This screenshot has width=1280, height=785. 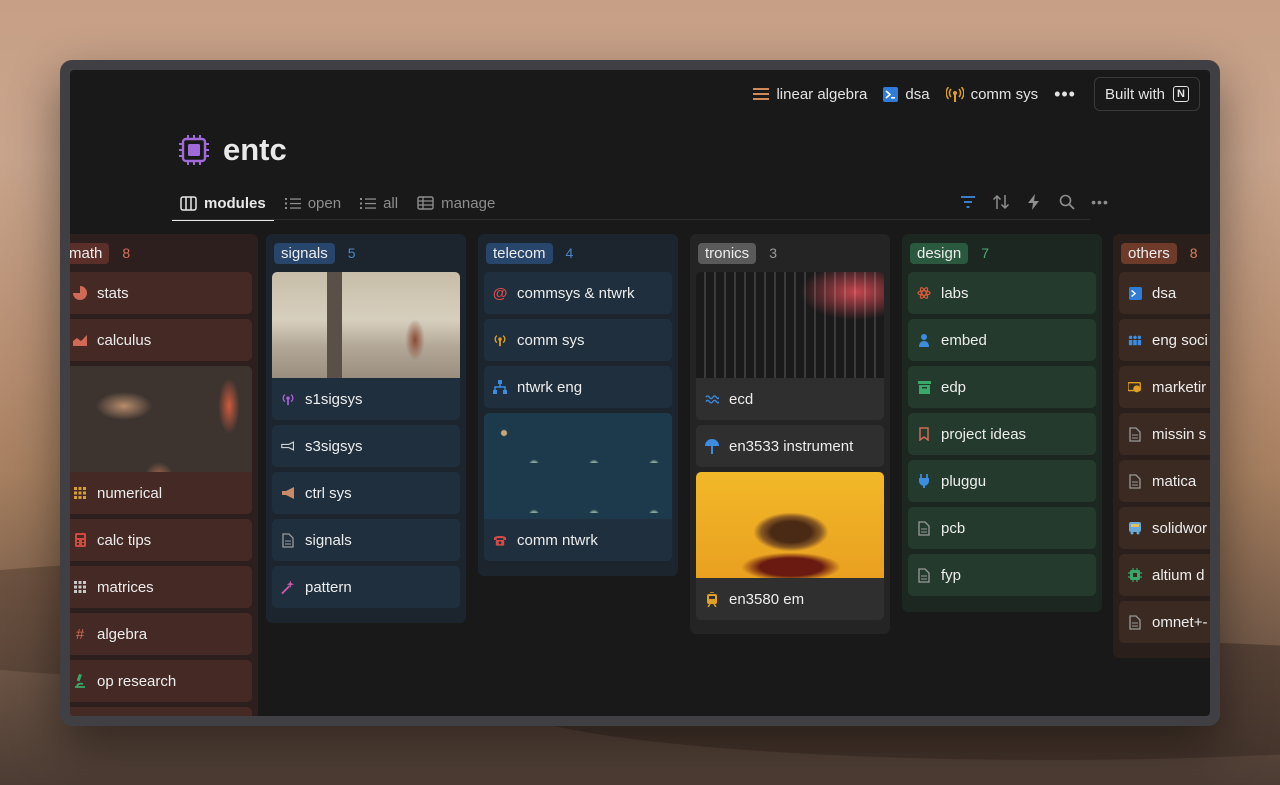 I want to click on column-tag: math, so click(x=90, y=253).